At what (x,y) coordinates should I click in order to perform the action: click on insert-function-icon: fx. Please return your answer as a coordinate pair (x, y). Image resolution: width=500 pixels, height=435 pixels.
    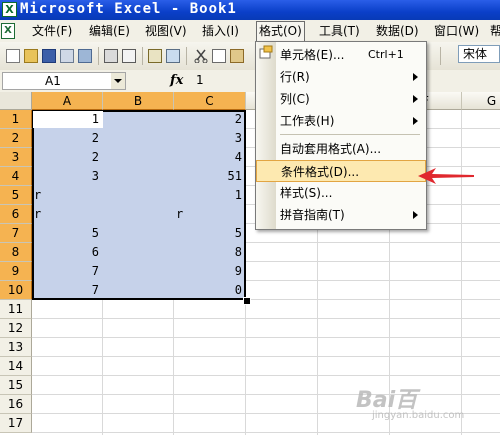
    Looking at the image, I should click on (176, 80).